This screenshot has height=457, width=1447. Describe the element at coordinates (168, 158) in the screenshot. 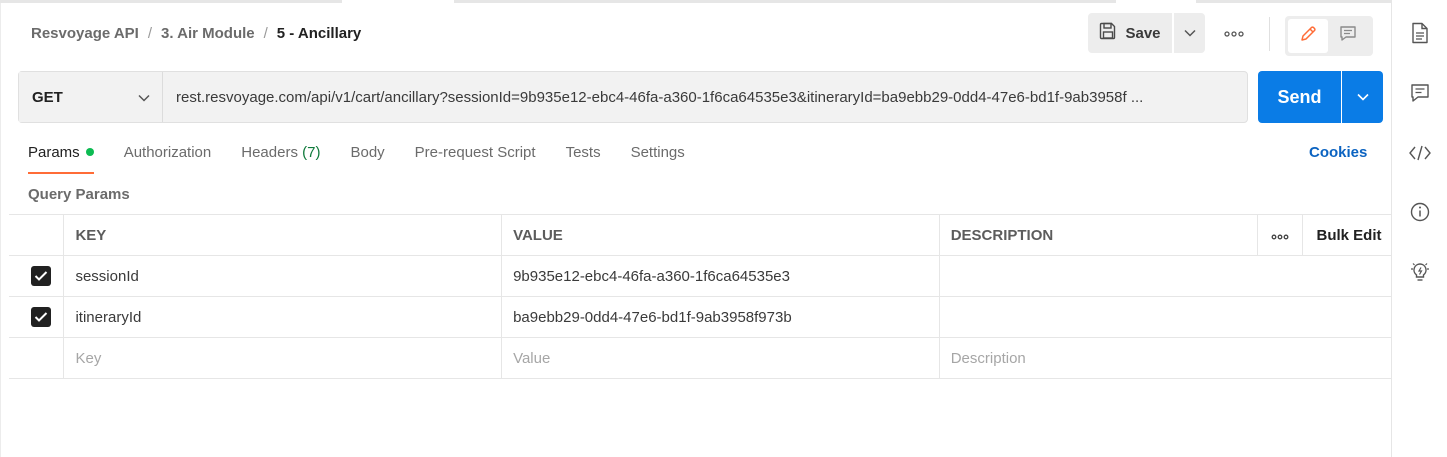

I see `tab-authorization: Authorization` at that location.